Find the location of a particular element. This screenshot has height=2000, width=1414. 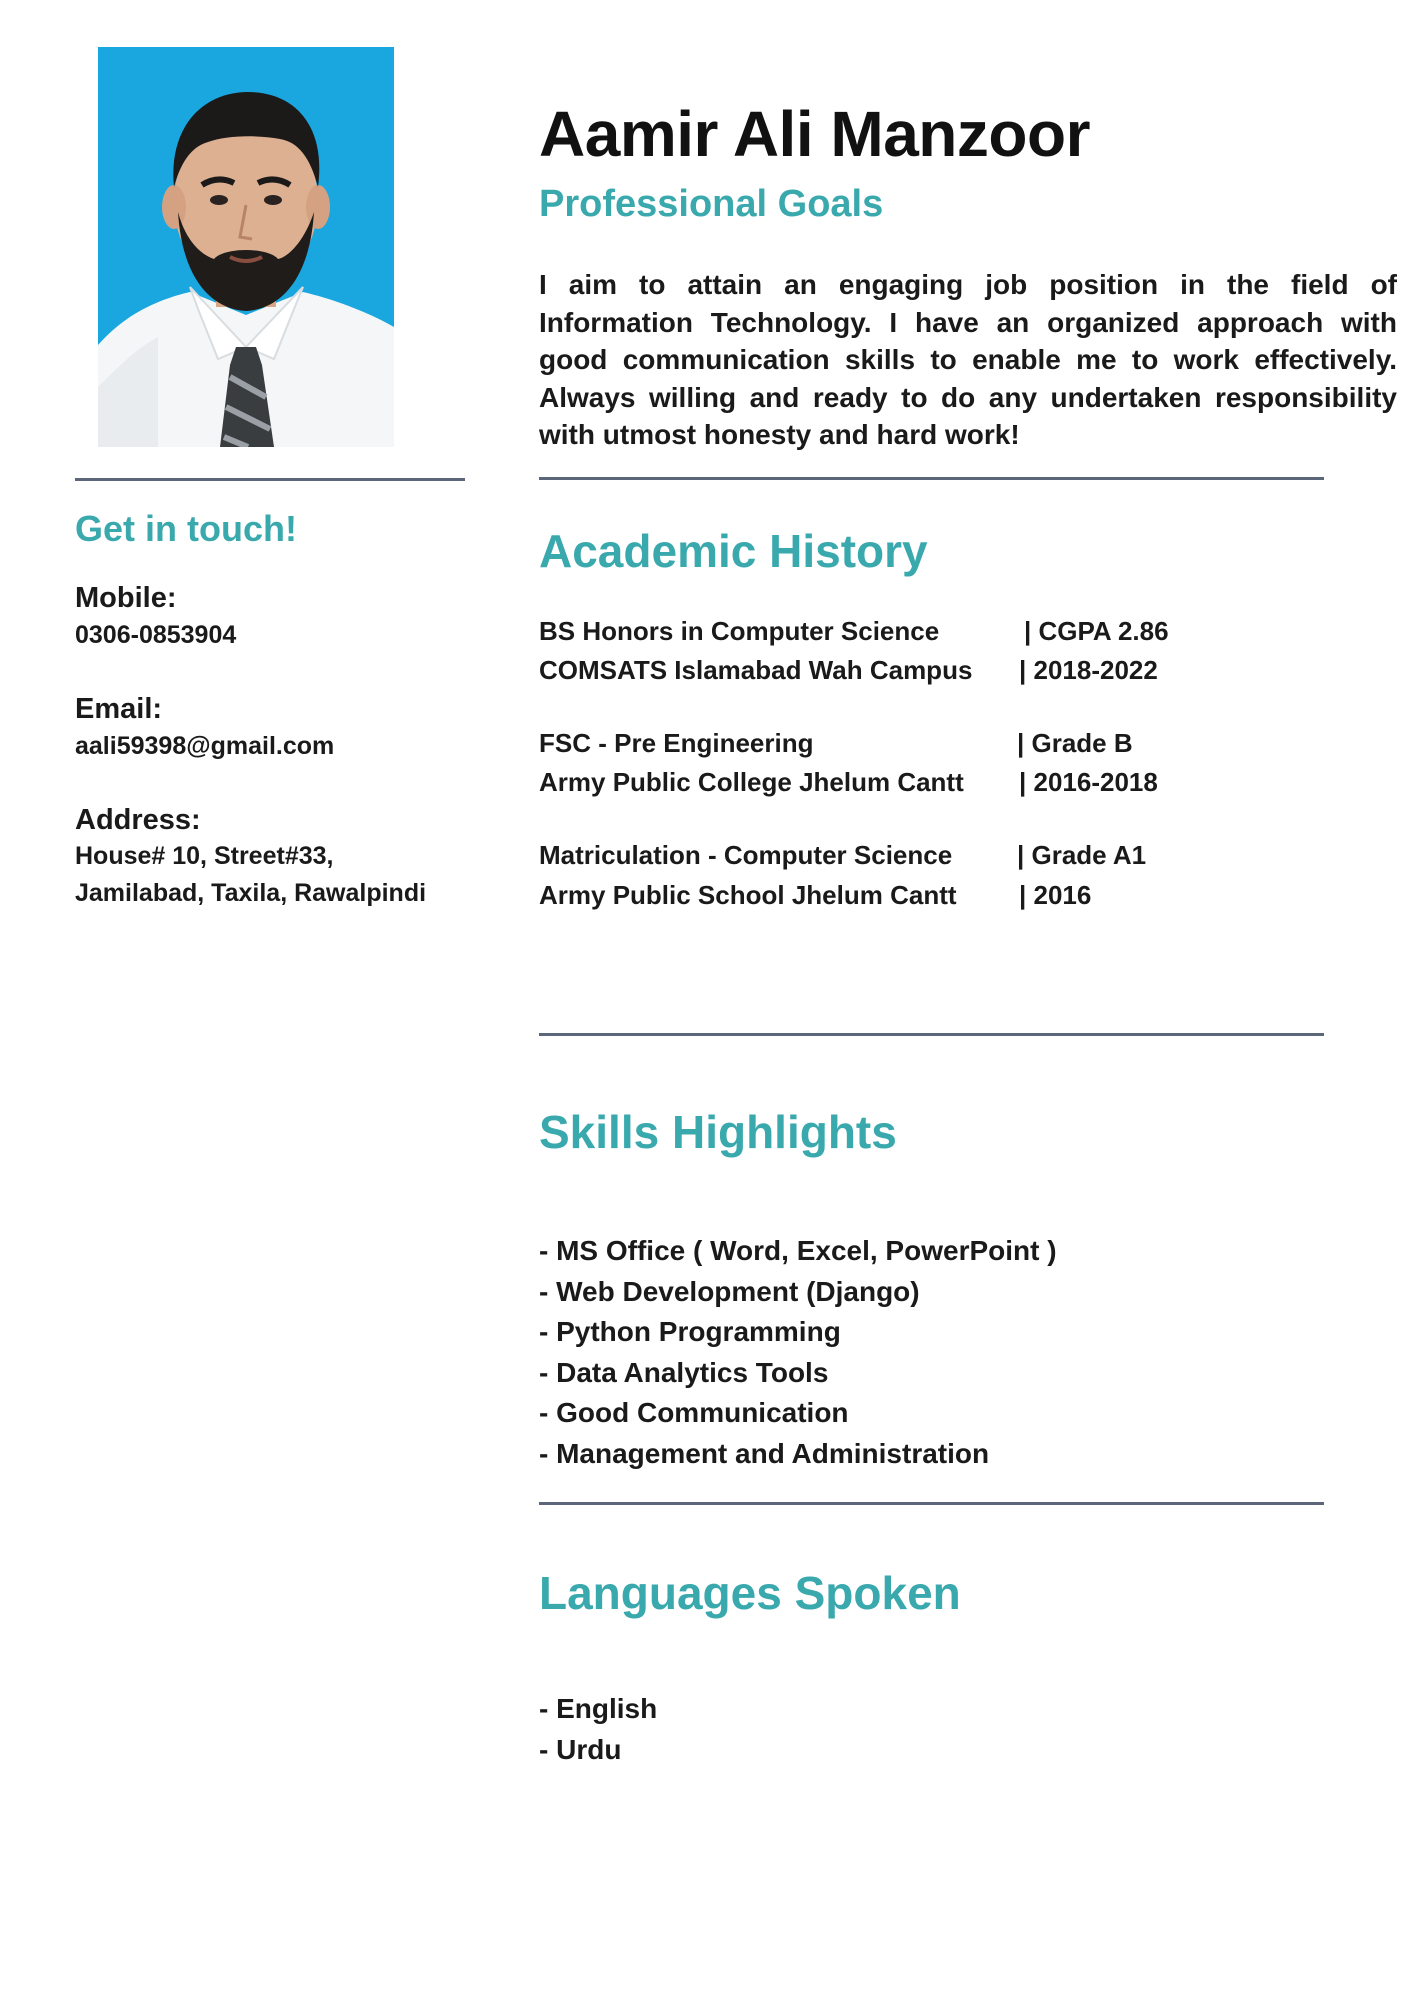

address-line-1: House# 10, Street#33, is located at coordinates (204, 856).